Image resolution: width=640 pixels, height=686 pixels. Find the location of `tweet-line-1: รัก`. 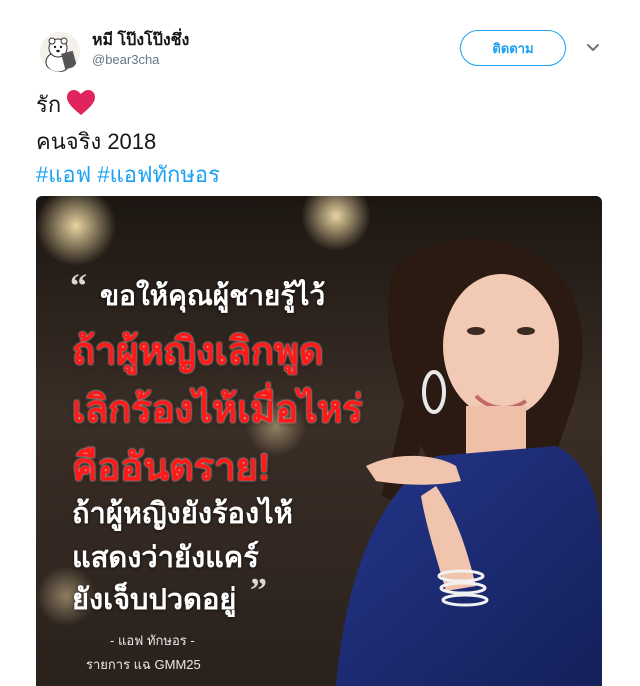

tweet-line-1: รัก is located at coordinates (316, 106).